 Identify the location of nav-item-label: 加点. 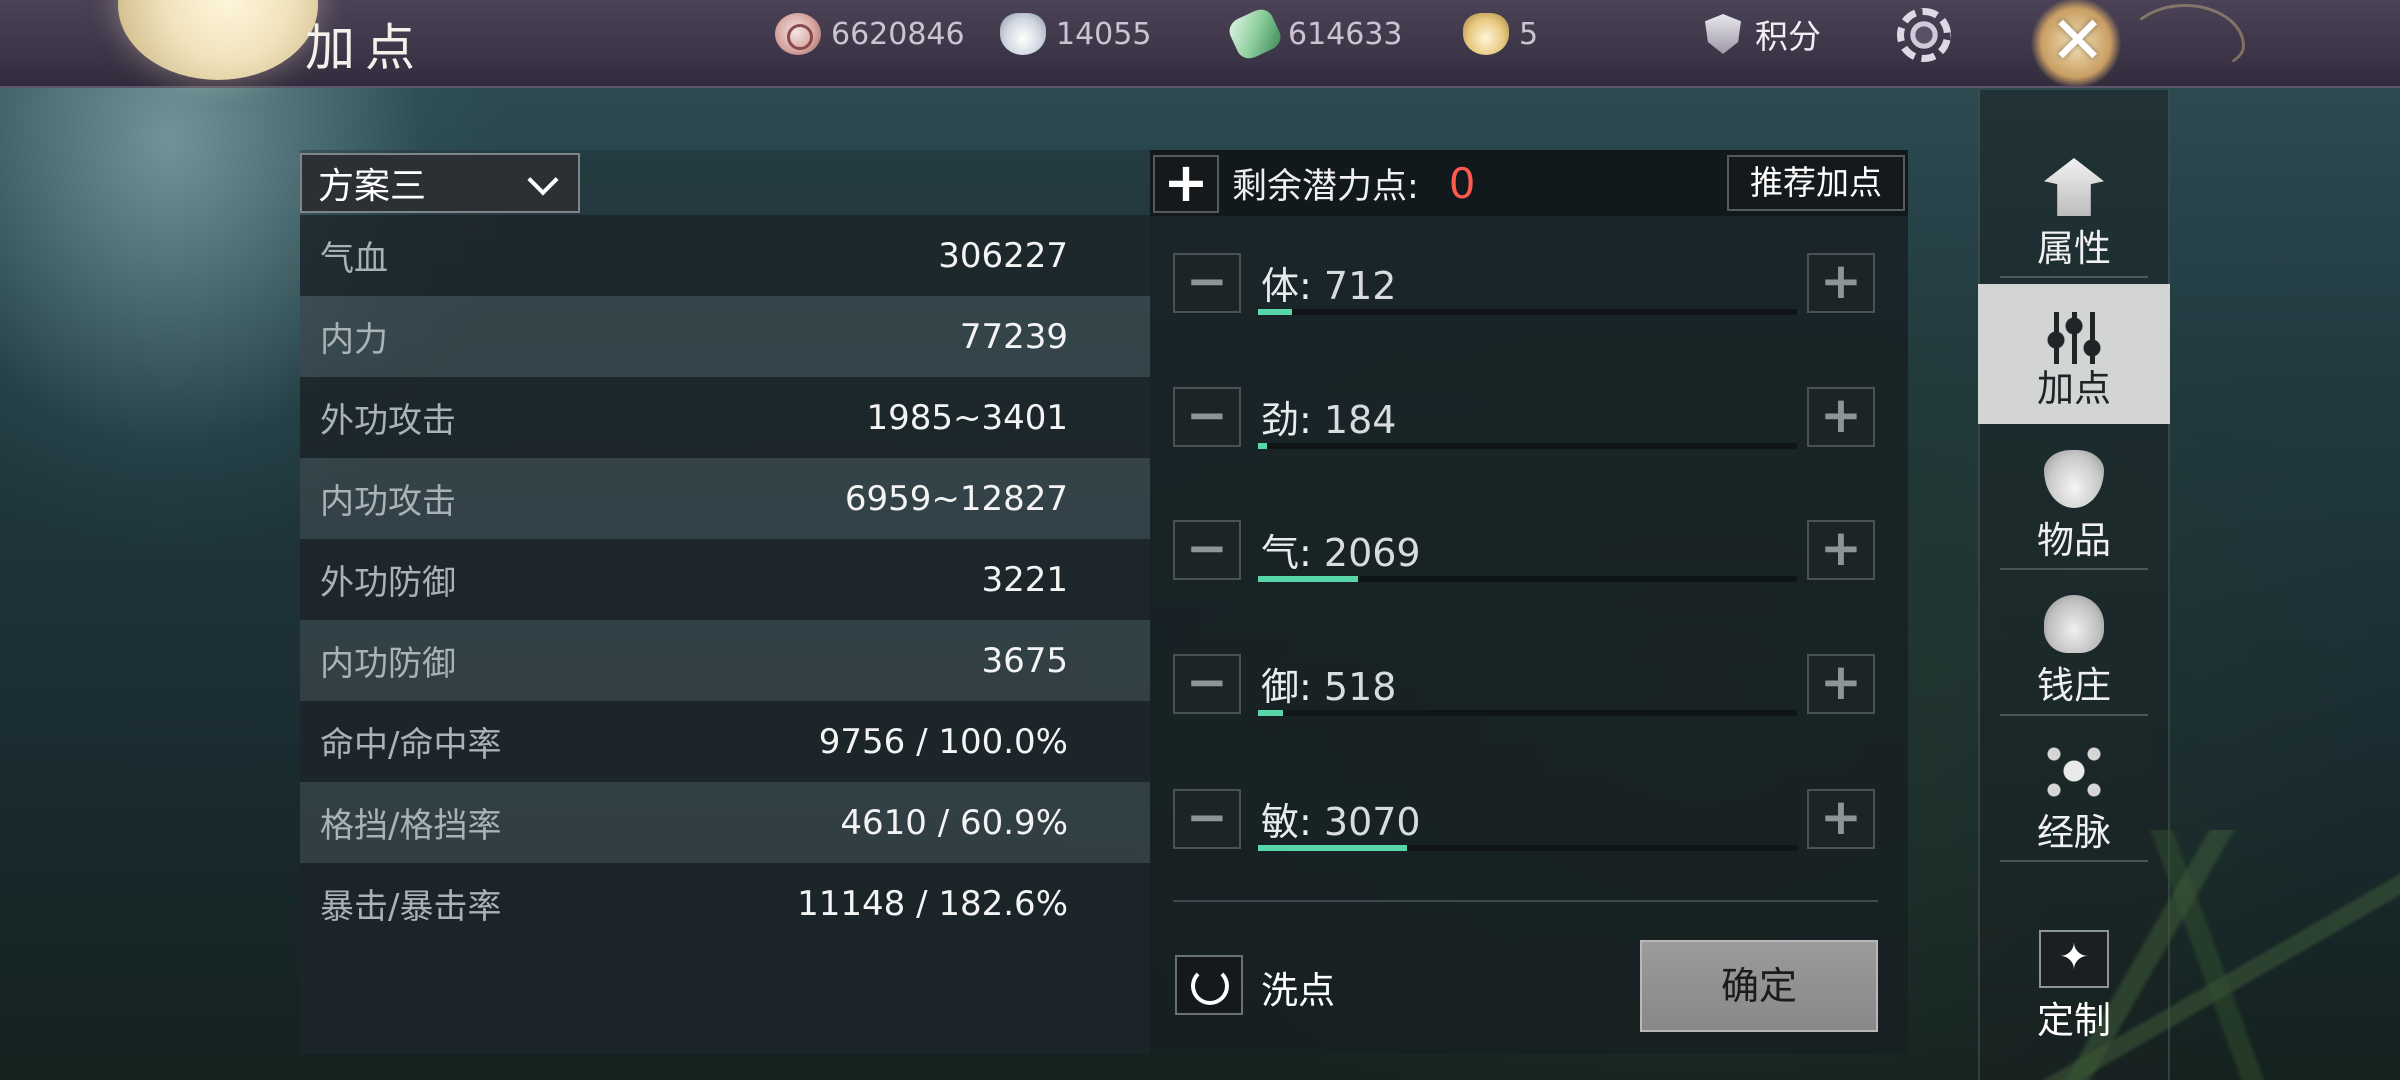
(2074, 388).